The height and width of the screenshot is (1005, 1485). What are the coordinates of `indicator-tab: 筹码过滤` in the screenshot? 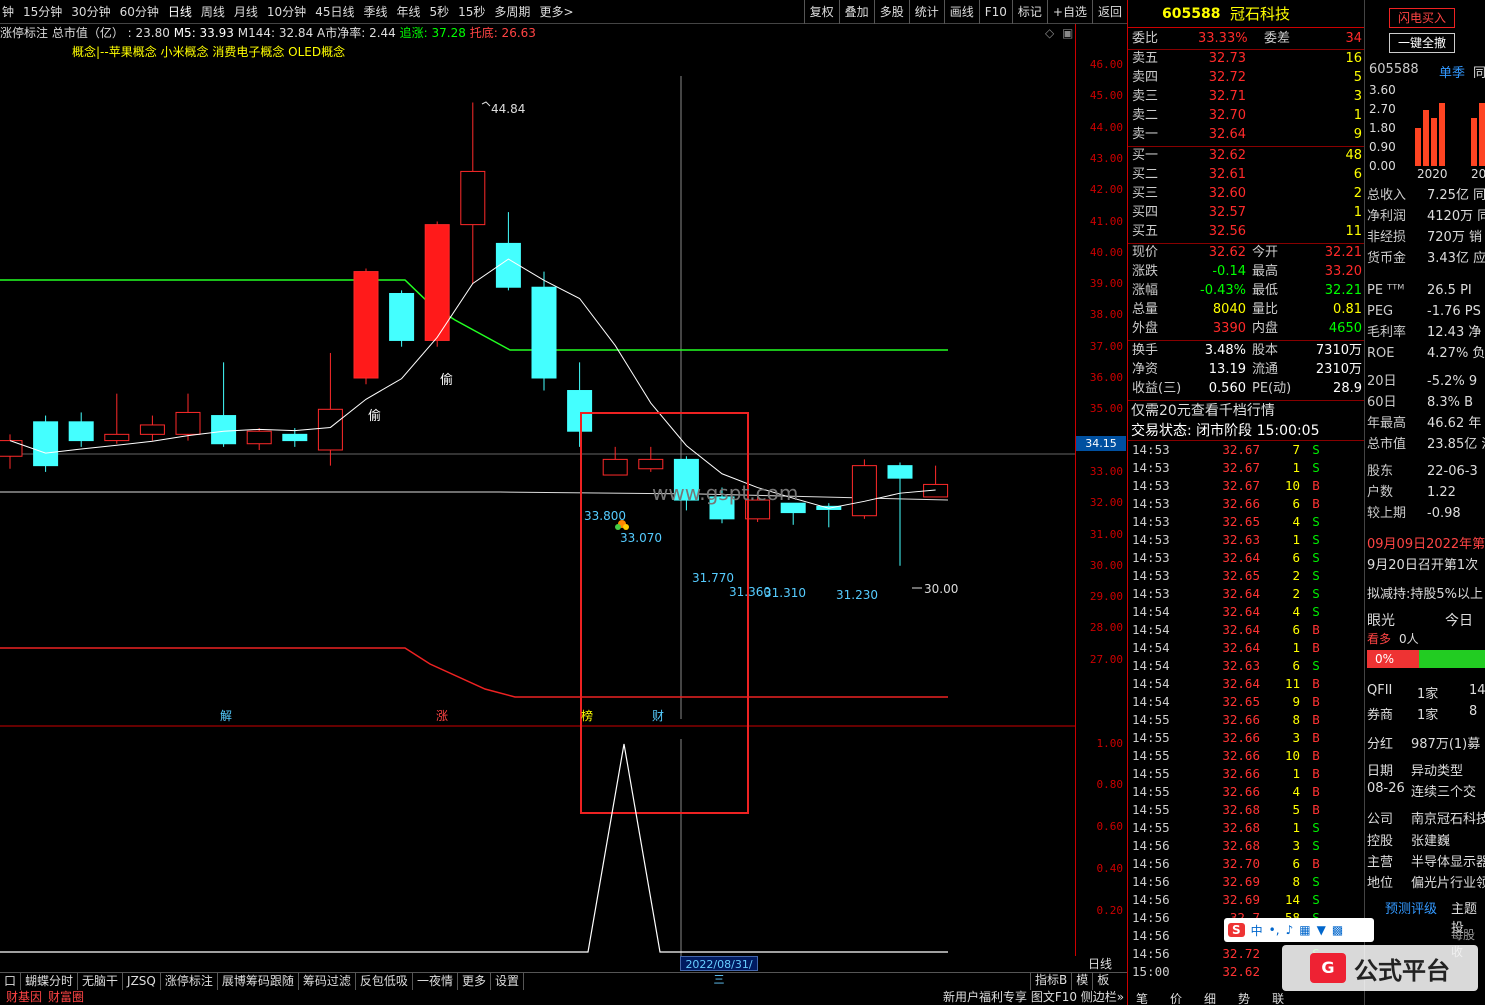 It's located at (327, 981).